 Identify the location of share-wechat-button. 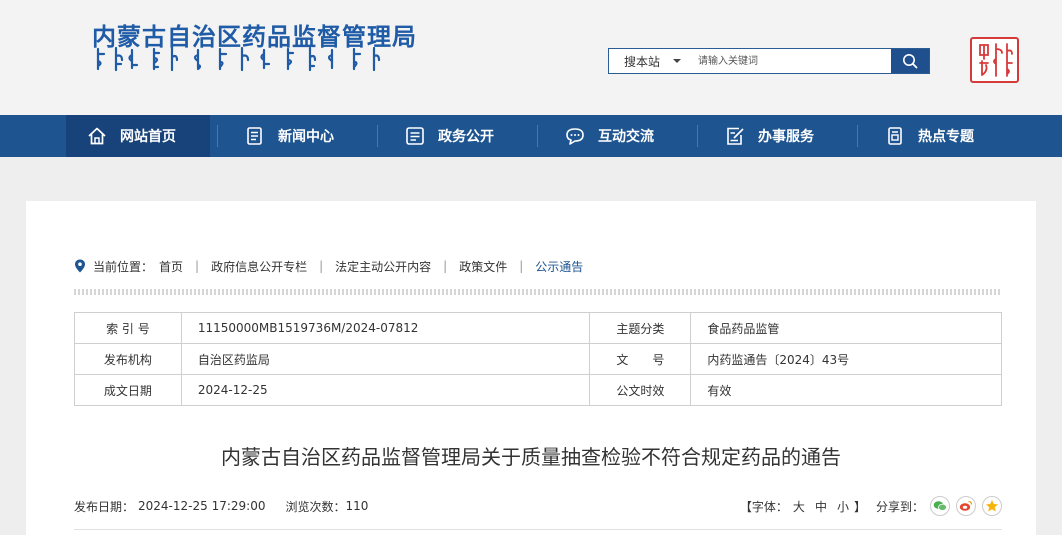
(940, 506).